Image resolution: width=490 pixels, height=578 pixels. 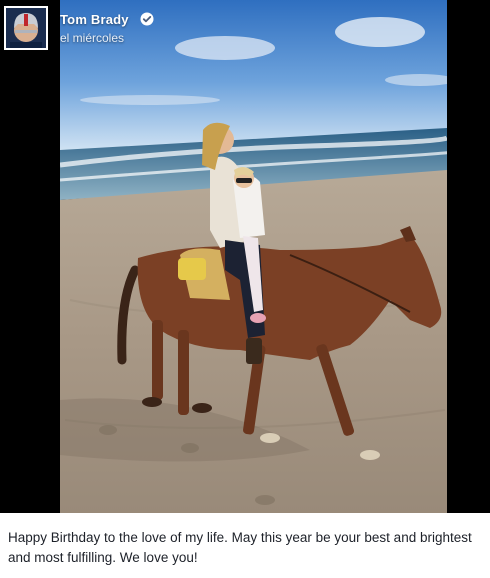 I want to click on avatar-image, so click(x=26, y=28).